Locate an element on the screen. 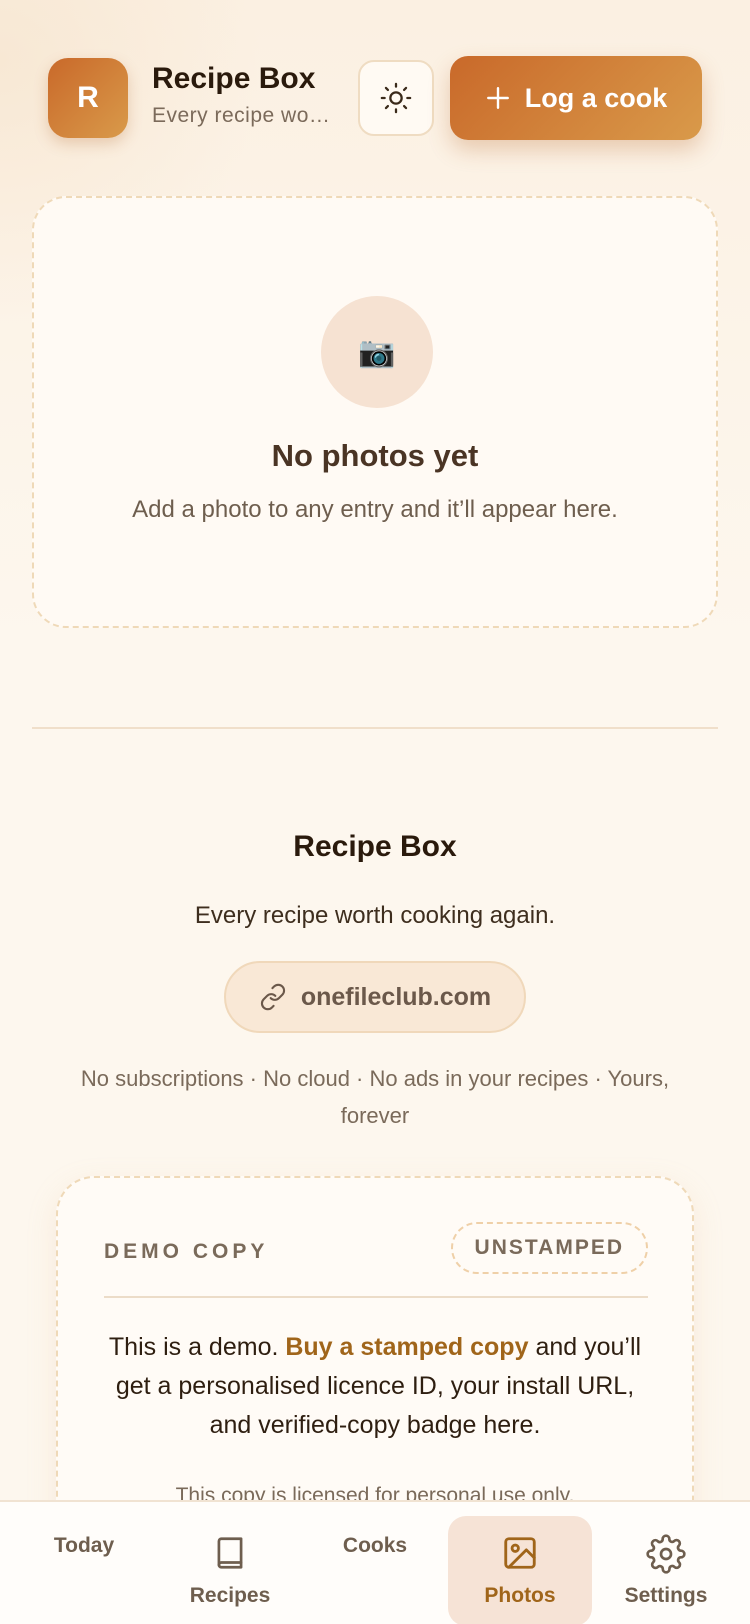  camera-icon: 📷 is located at coordinates (377, 352).